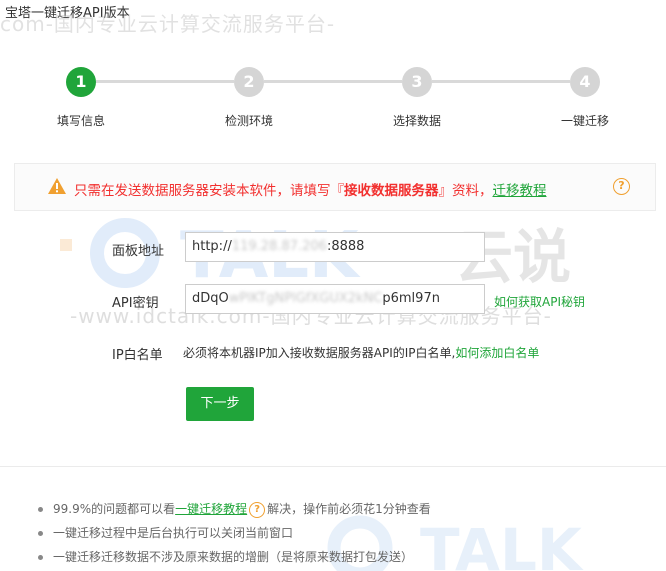  What do you see at coordinates (520, 191) in the screenshot?
I see `migration-tutorial-link: 迁移教程` at bounding box center [520, 191].